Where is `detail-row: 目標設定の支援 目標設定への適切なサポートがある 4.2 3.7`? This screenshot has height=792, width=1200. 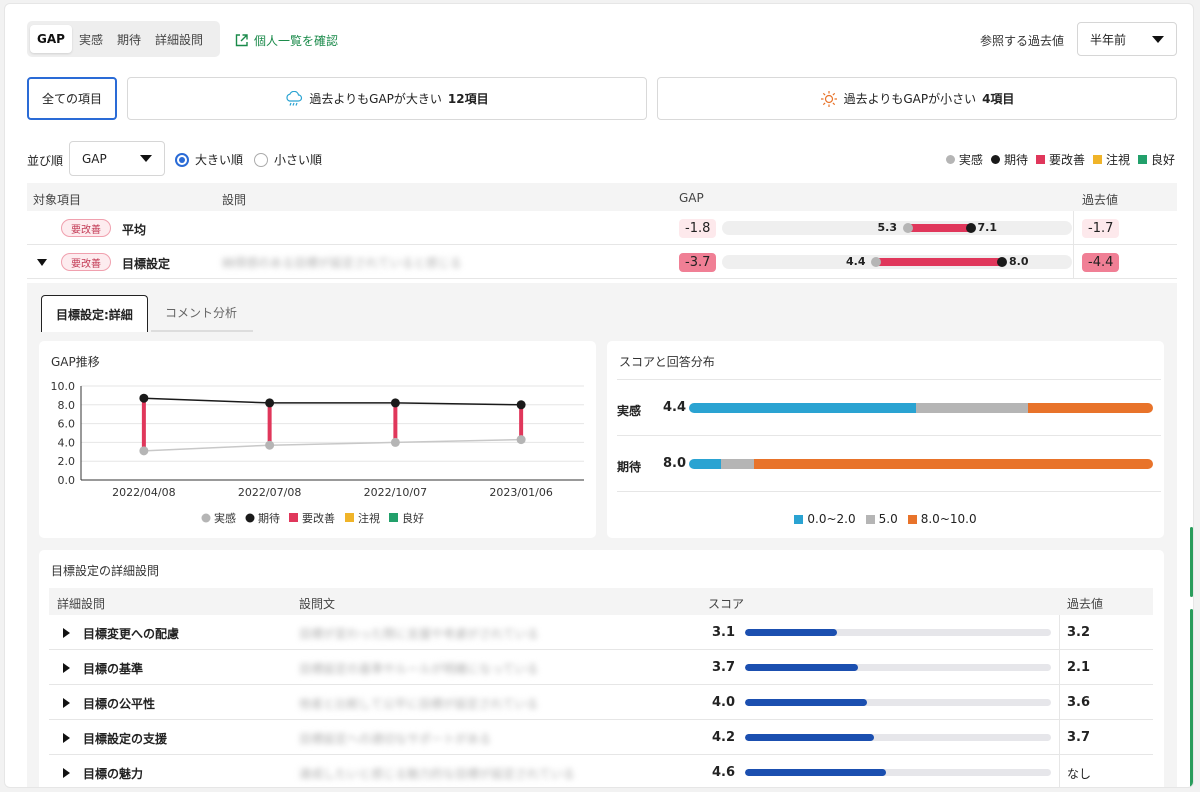 detail-row: 目標設定の支援 目標設定への適切なサポートがある 4.2 3.7 is located at coordinates (601, 737).